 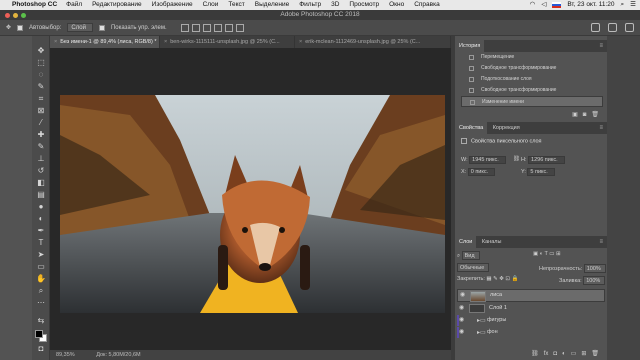 What do you see at coordinates (574, 354) in the screenshot?
I see `new-group-icon: ▭` at bounding box center [574, 354].